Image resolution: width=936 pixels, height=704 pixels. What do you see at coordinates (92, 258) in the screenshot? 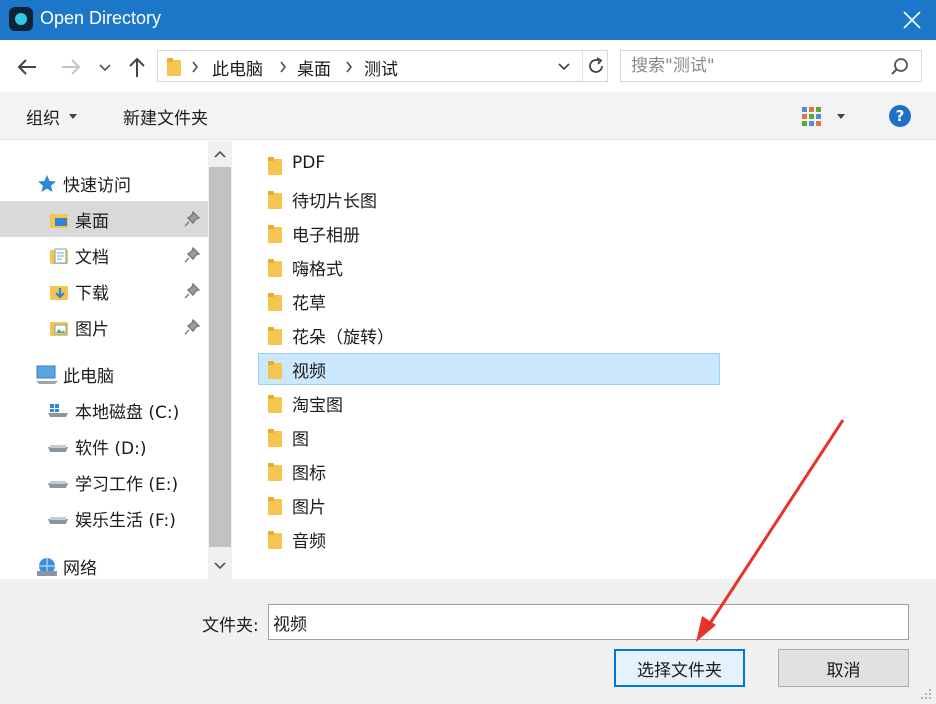
I see `nav-label: 文档` at bounding box center [92, 258].